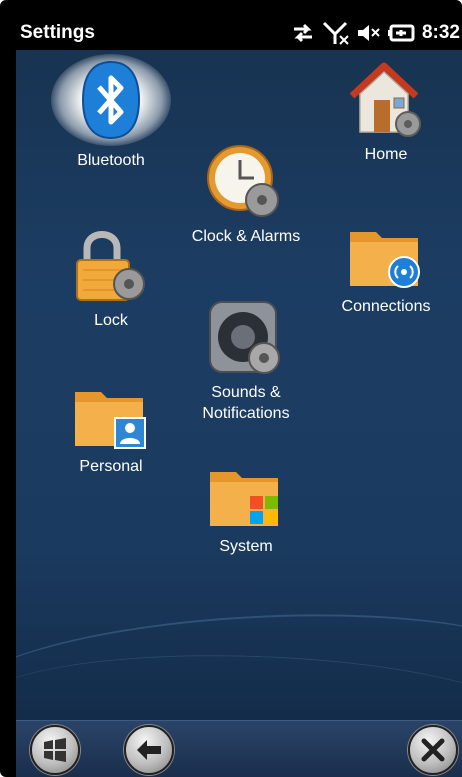 Image resolution: width=462 pixels, height=777 pixels. What do you see at coordinates (246, 498) in the screenshot?
I see `system-icon` at bounding box center [246, 498].